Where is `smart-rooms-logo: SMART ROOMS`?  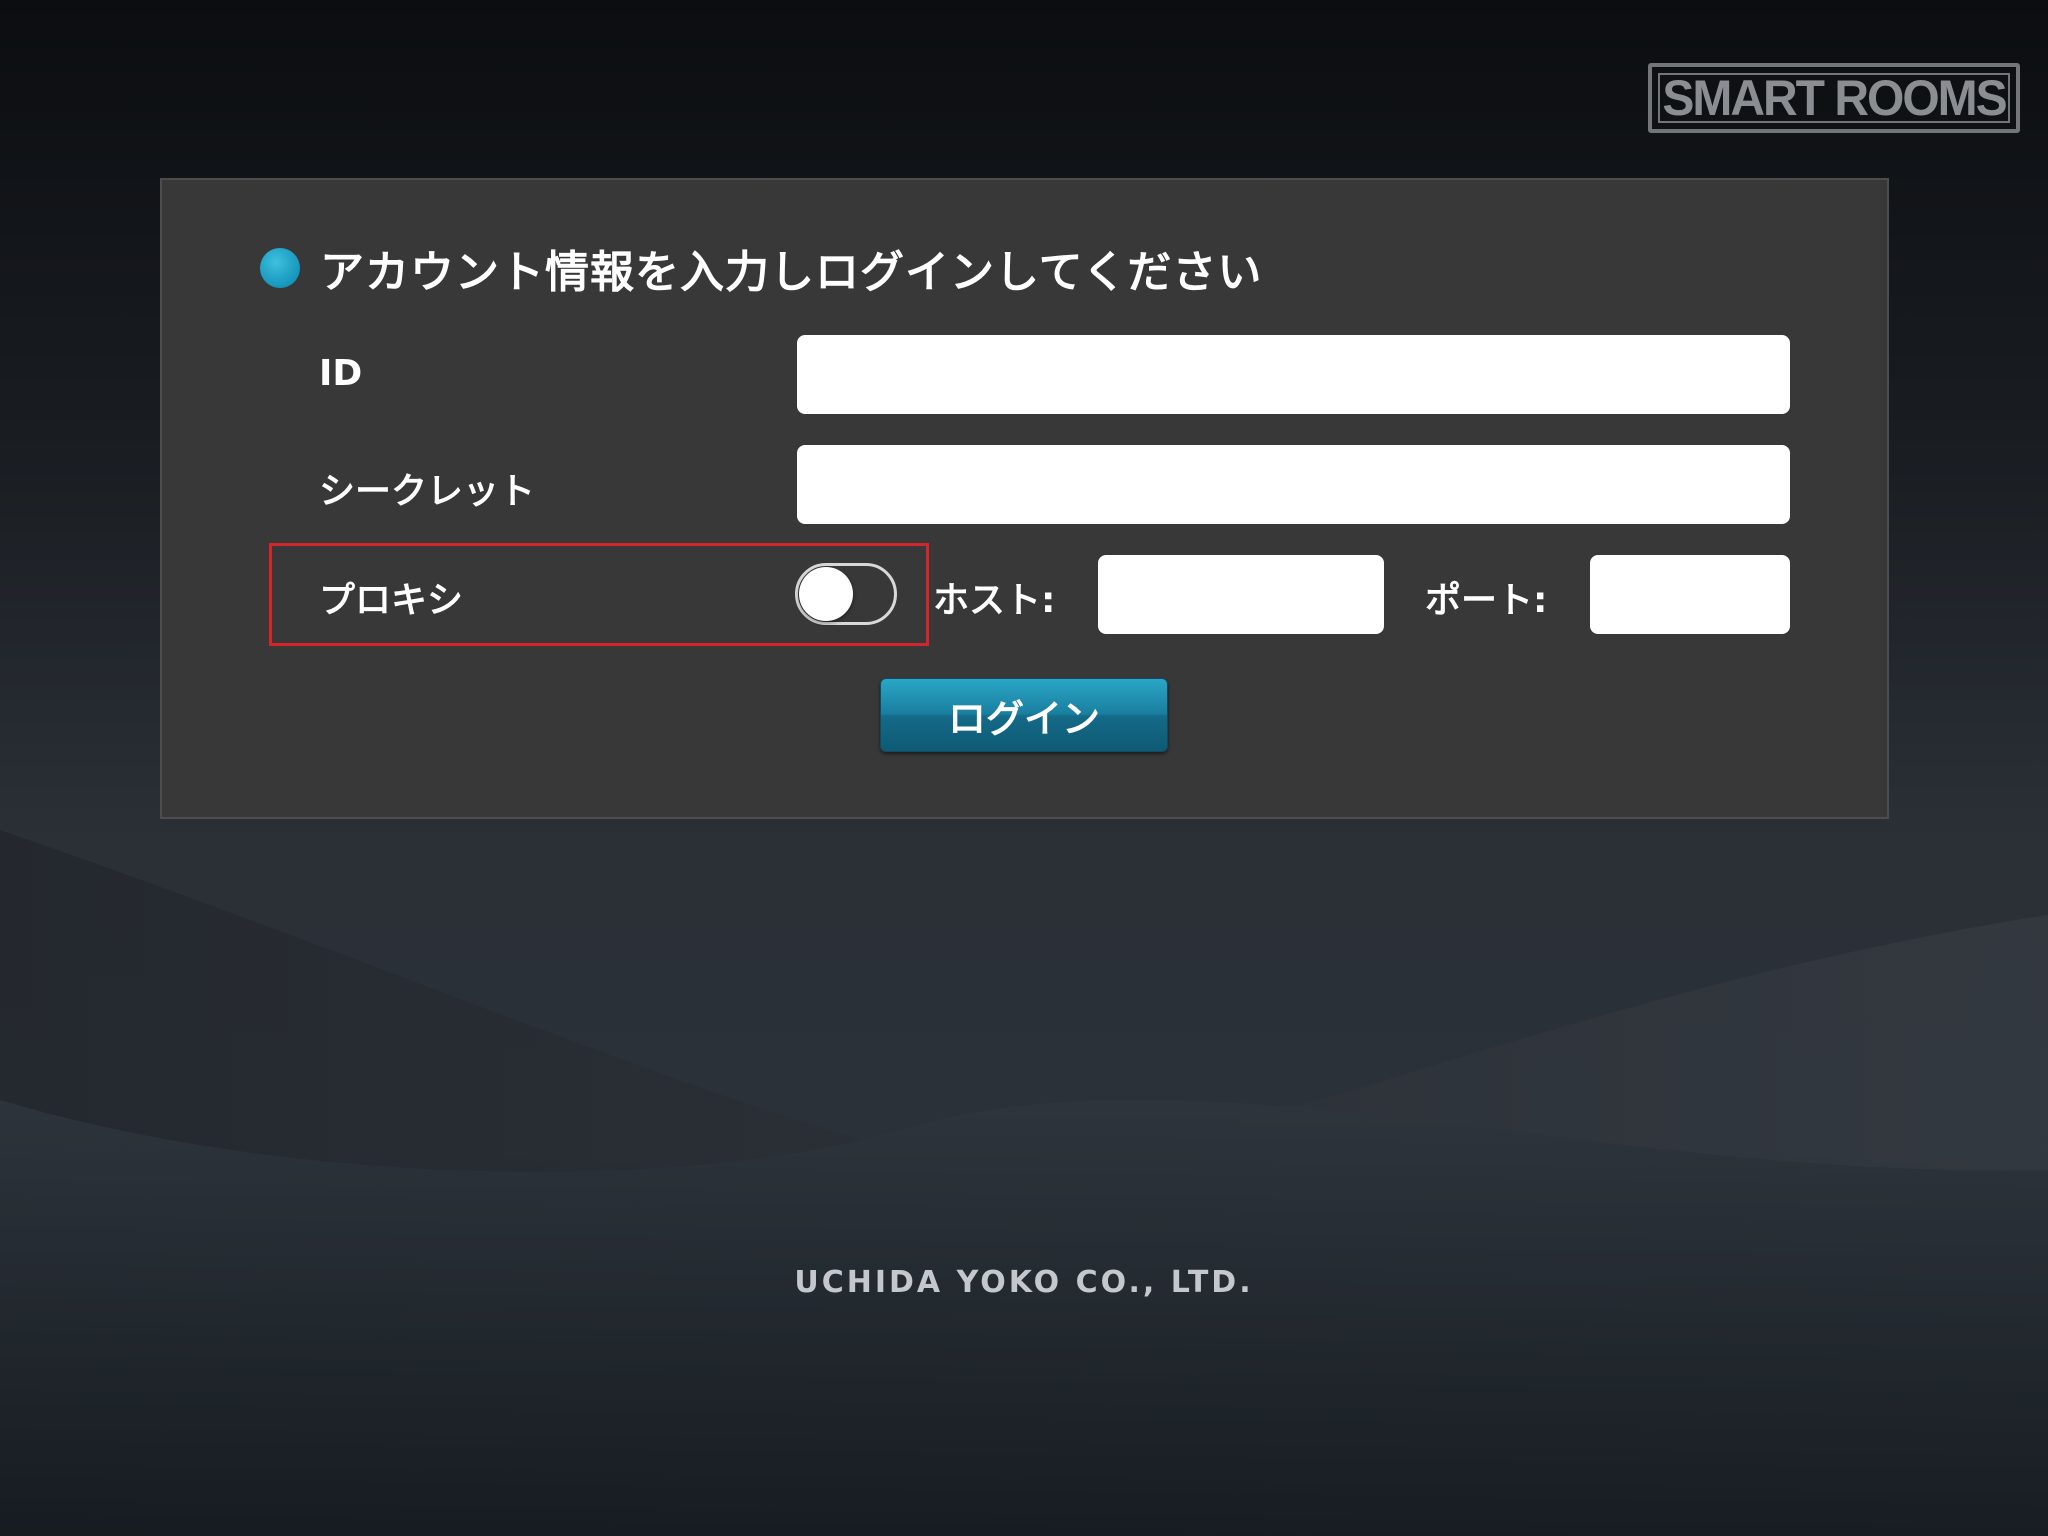
smart-rooms-logo: SMART ROOMS is located at coordinates (1834, 98).